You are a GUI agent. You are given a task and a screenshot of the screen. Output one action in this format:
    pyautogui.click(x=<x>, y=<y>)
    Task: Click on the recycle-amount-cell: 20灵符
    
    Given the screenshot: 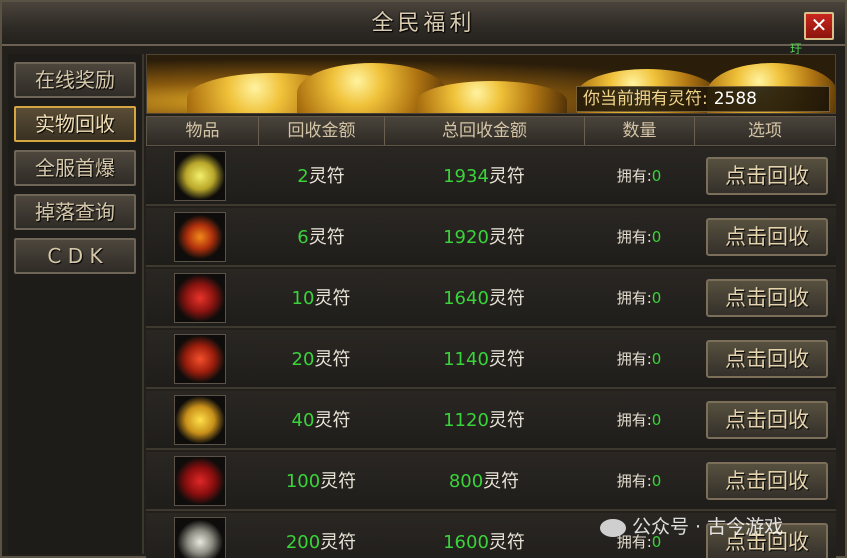 What is the action you would take?
    pyautogui.click(x=321, y=359)
    